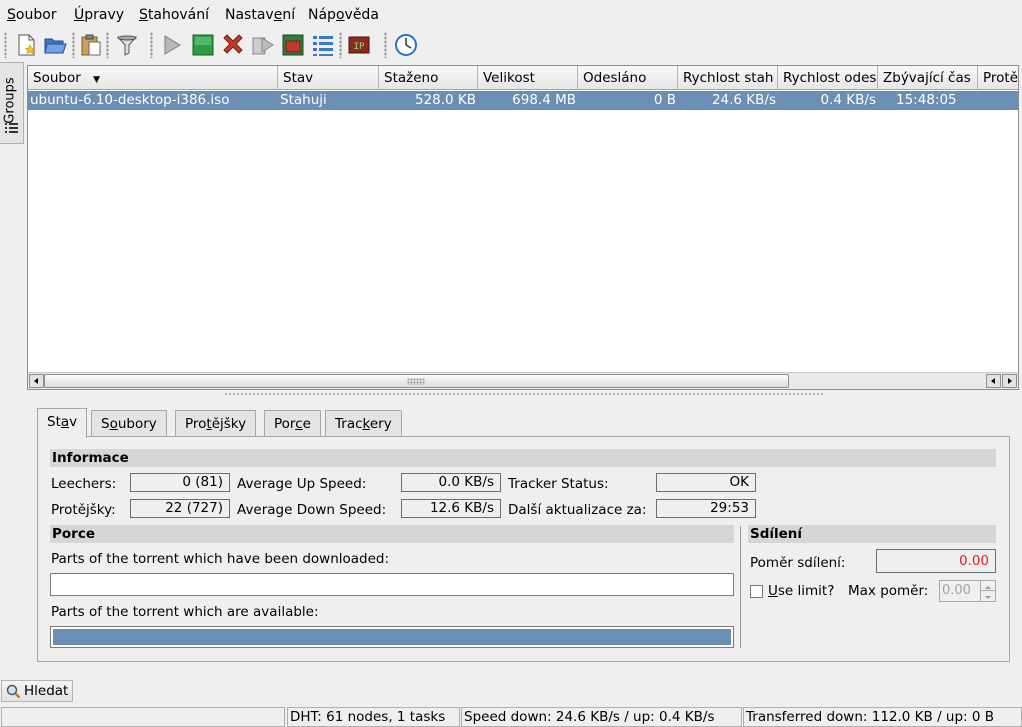 This screenshot has width=1022, height=727. Describe the element at coordinates (872, 534) in the screenshot. I see `section-header-sdileni: Sdílení` at that location.